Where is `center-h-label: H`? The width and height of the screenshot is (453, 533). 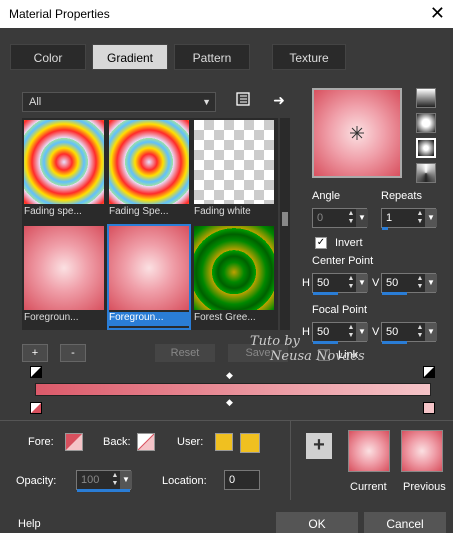
center-h-label: H is located at coordinates (306, 283).